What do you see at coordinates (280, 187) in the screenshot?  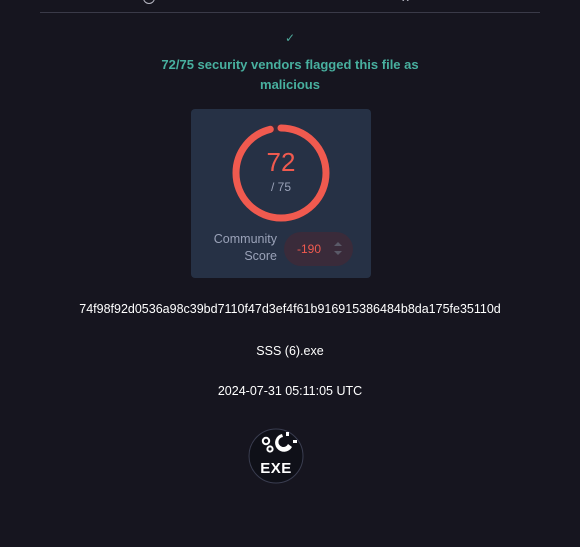 I see `detection-total: / 75` at bounding box center [280, 187].